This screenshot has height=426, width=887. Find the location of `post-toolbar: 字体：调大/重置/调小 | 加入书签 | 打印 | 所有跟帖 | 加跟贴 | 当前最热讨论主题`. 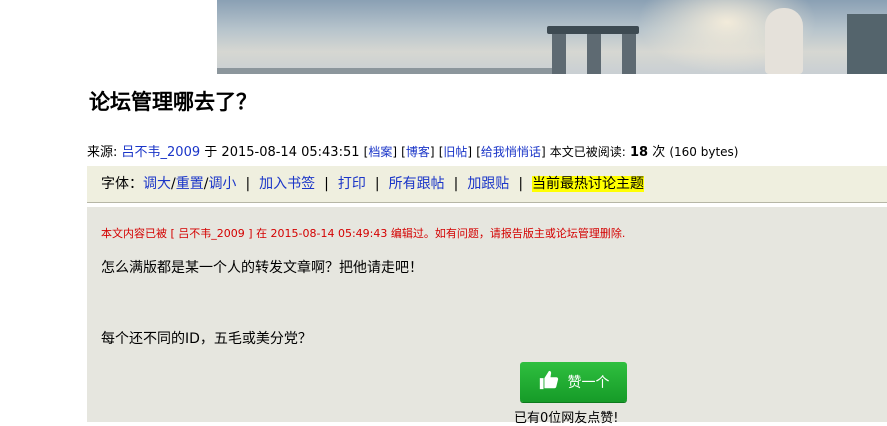

post-toolbar: 字体：调大/重置/调小 | 加入书签 | 打印 | 所有跟帖 | 加跟贴 | 当前最热讨论主题 is located at coordinates (487, 184).